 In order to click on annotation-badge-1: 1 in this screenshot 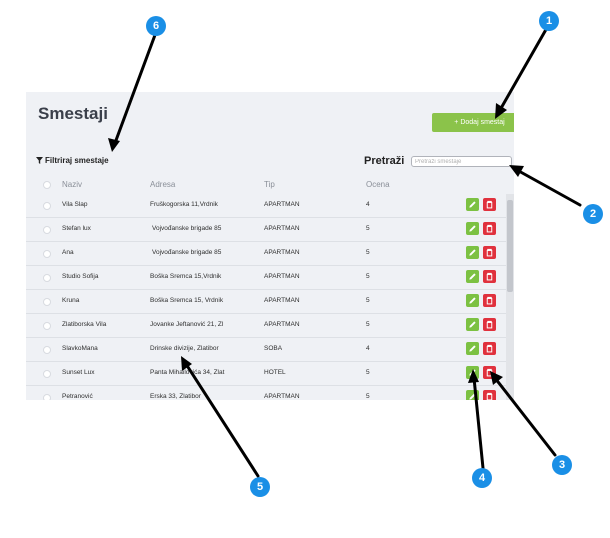, I will do `click(549, 21)`.